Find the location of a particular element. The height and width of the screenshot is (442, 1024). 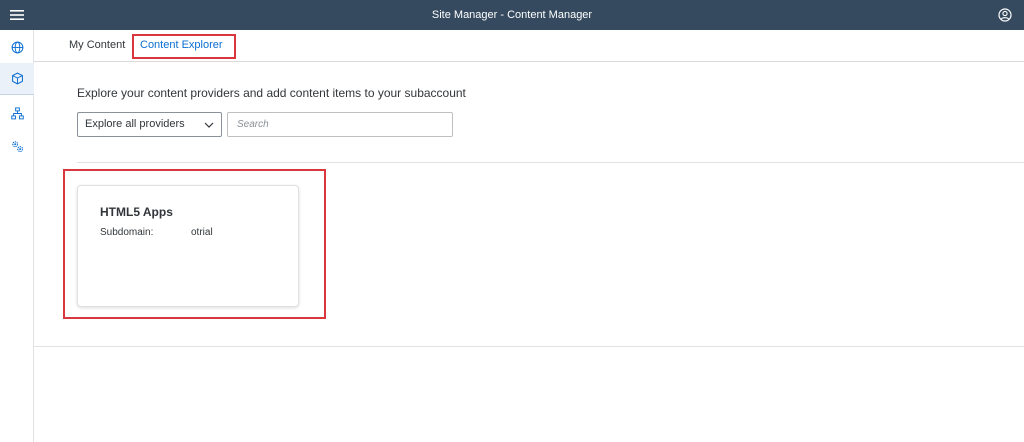

tab-bar: My Content Content Explorer is located at coordinates (529, 46).